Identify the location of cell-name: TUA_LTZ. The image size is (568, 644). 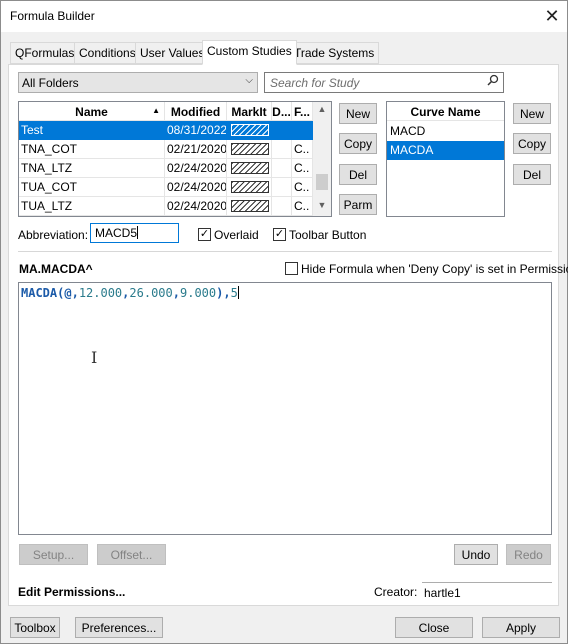
(92, 206).